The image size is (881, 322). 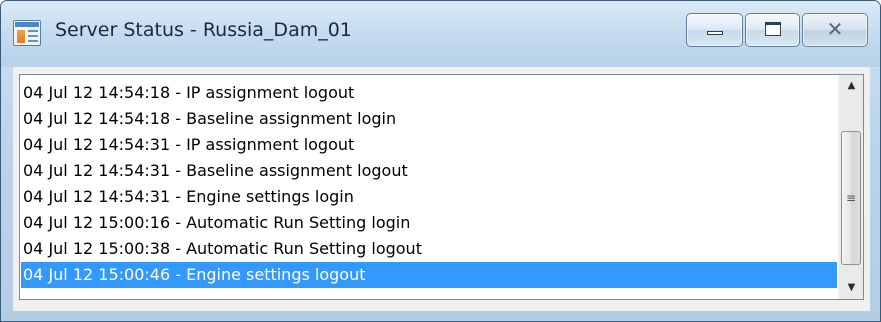 I want to click on application-window-icon, so click(x=27, y=33).